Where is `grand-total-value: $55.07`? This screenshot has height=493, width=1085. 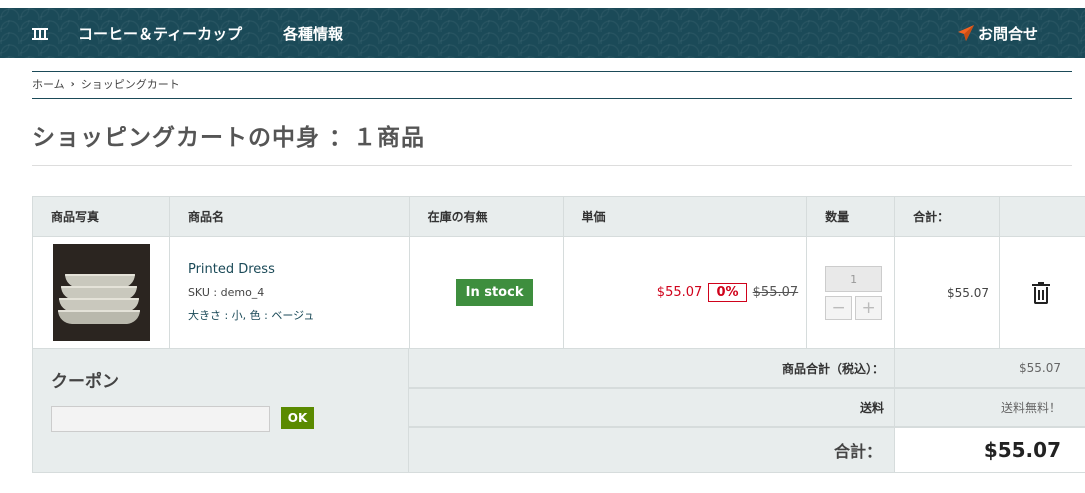
grand-total-value: $55.07 is located at coordinates (990, 450).